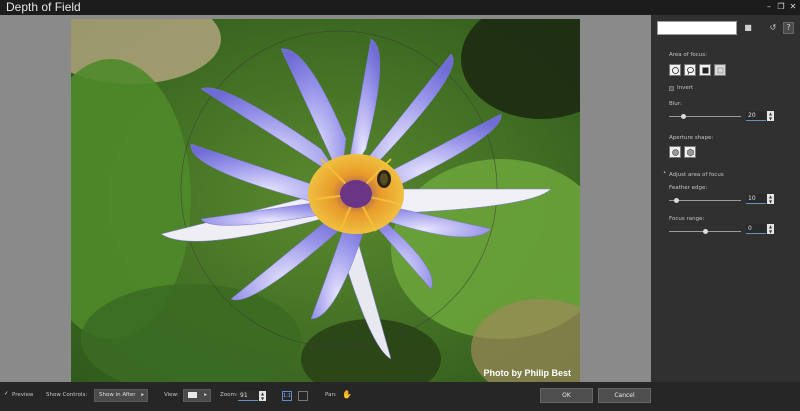 This screenshot has width=800, height=411. Describe the element at coordinates (697, 28) in the screenshot. I see `preset-field` at that location.